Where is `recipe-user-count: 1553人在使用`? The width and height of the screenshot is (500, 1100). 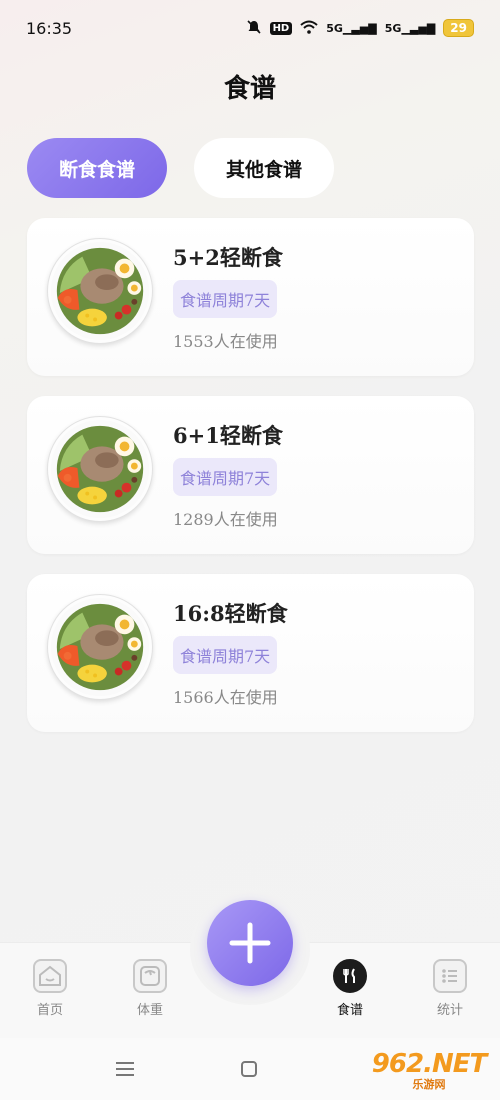
recipe-user-count: 1553人在使用 is located at coordinates (225, 341).